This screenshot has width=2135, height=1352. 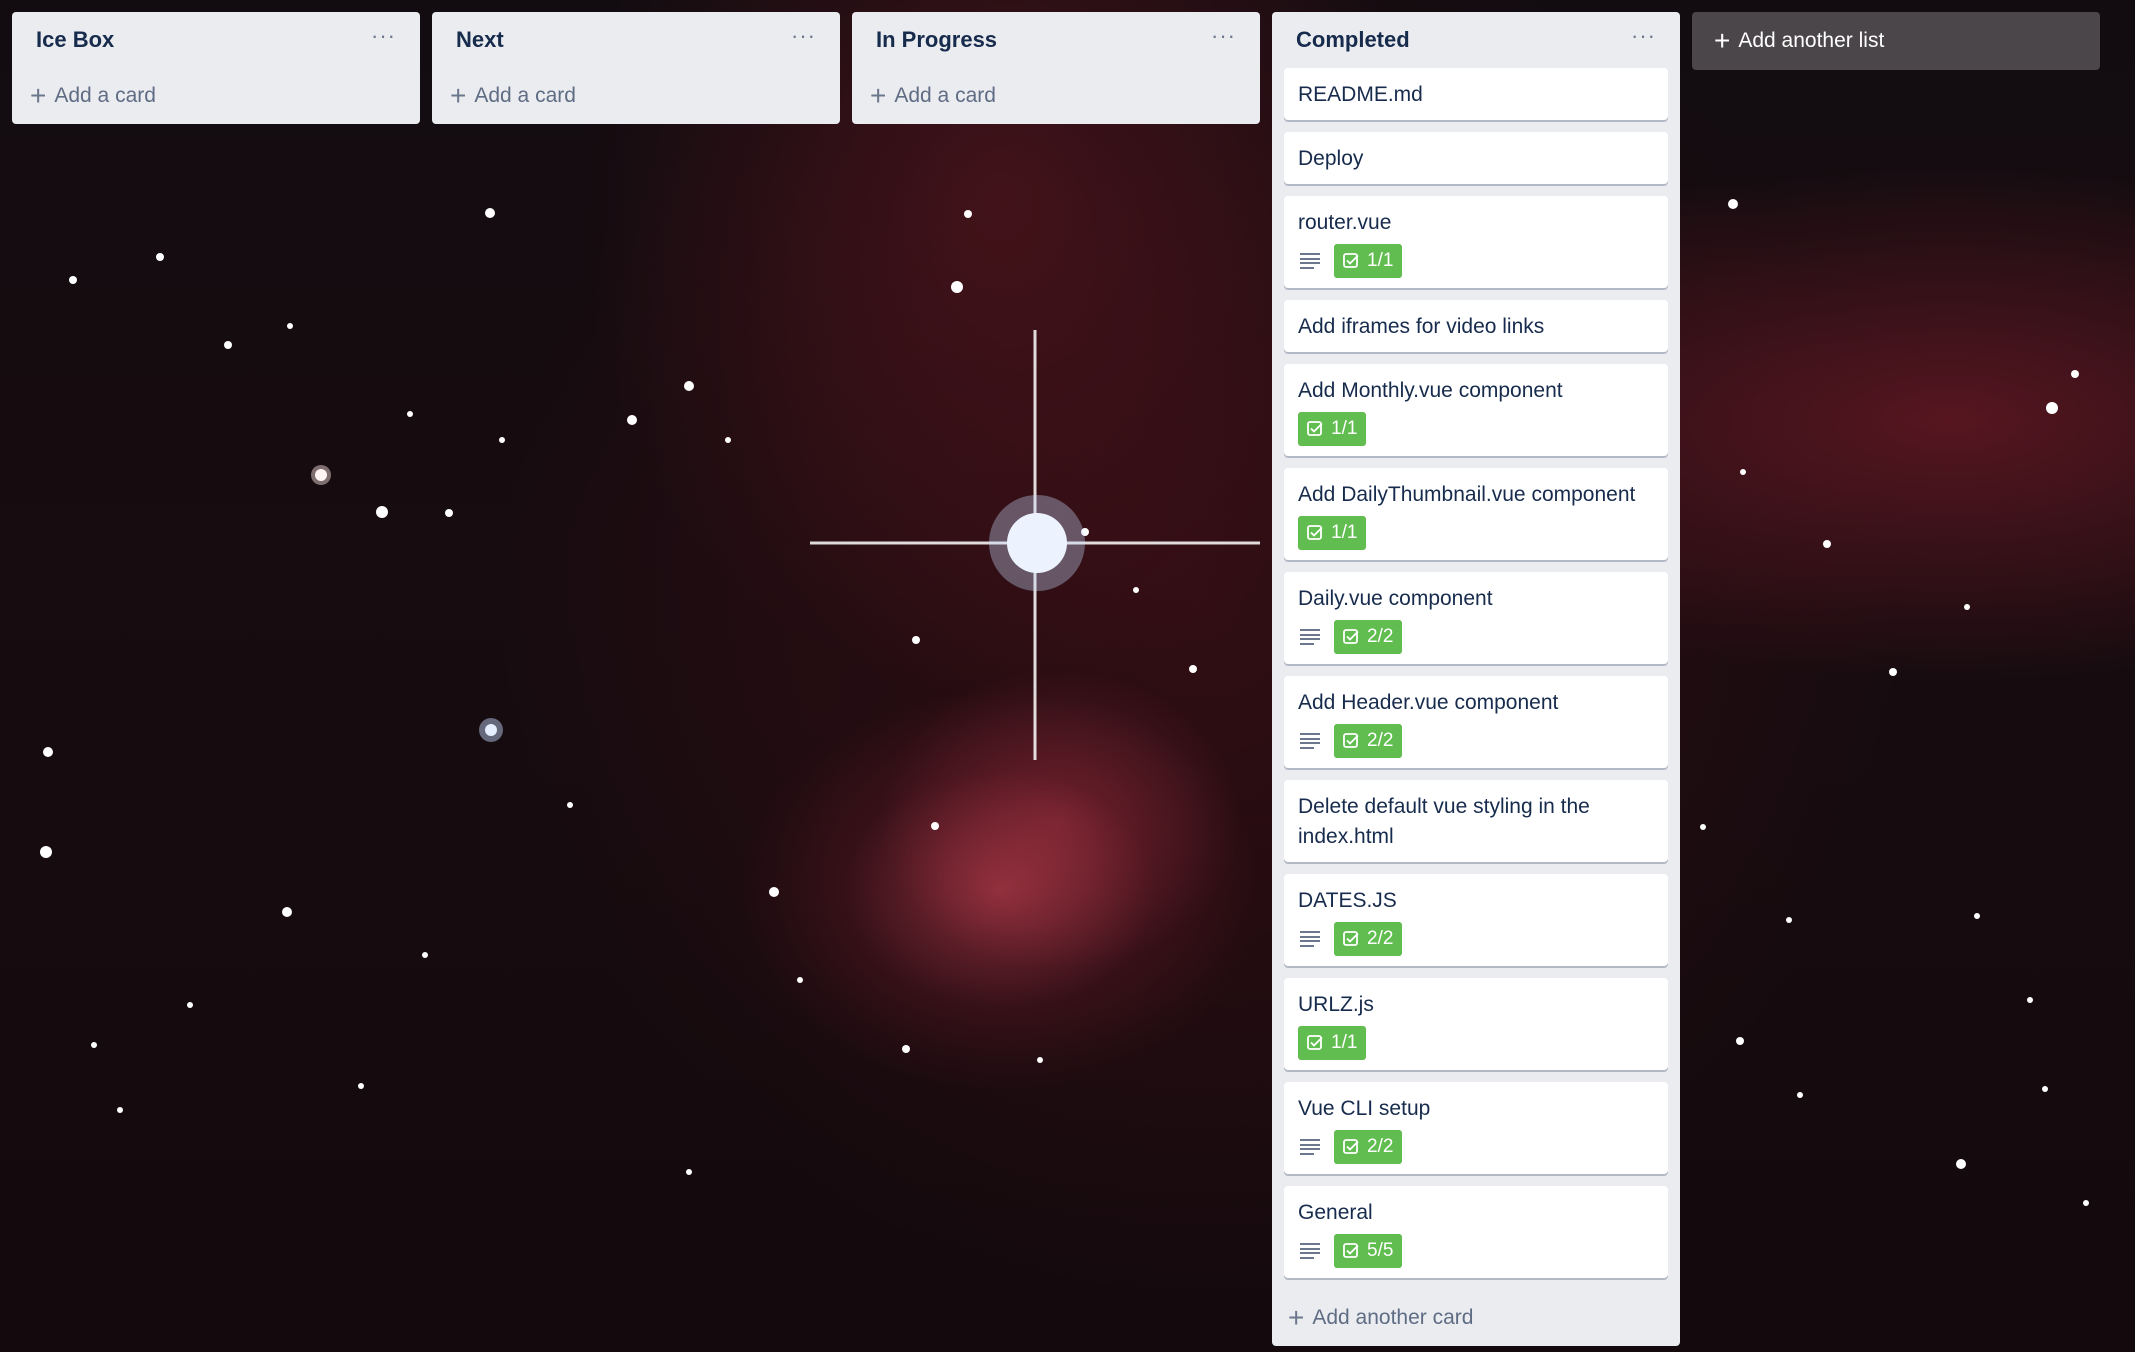 I want to click on add-another-card-button: + Add another card, so click(x=1476, y=1318).